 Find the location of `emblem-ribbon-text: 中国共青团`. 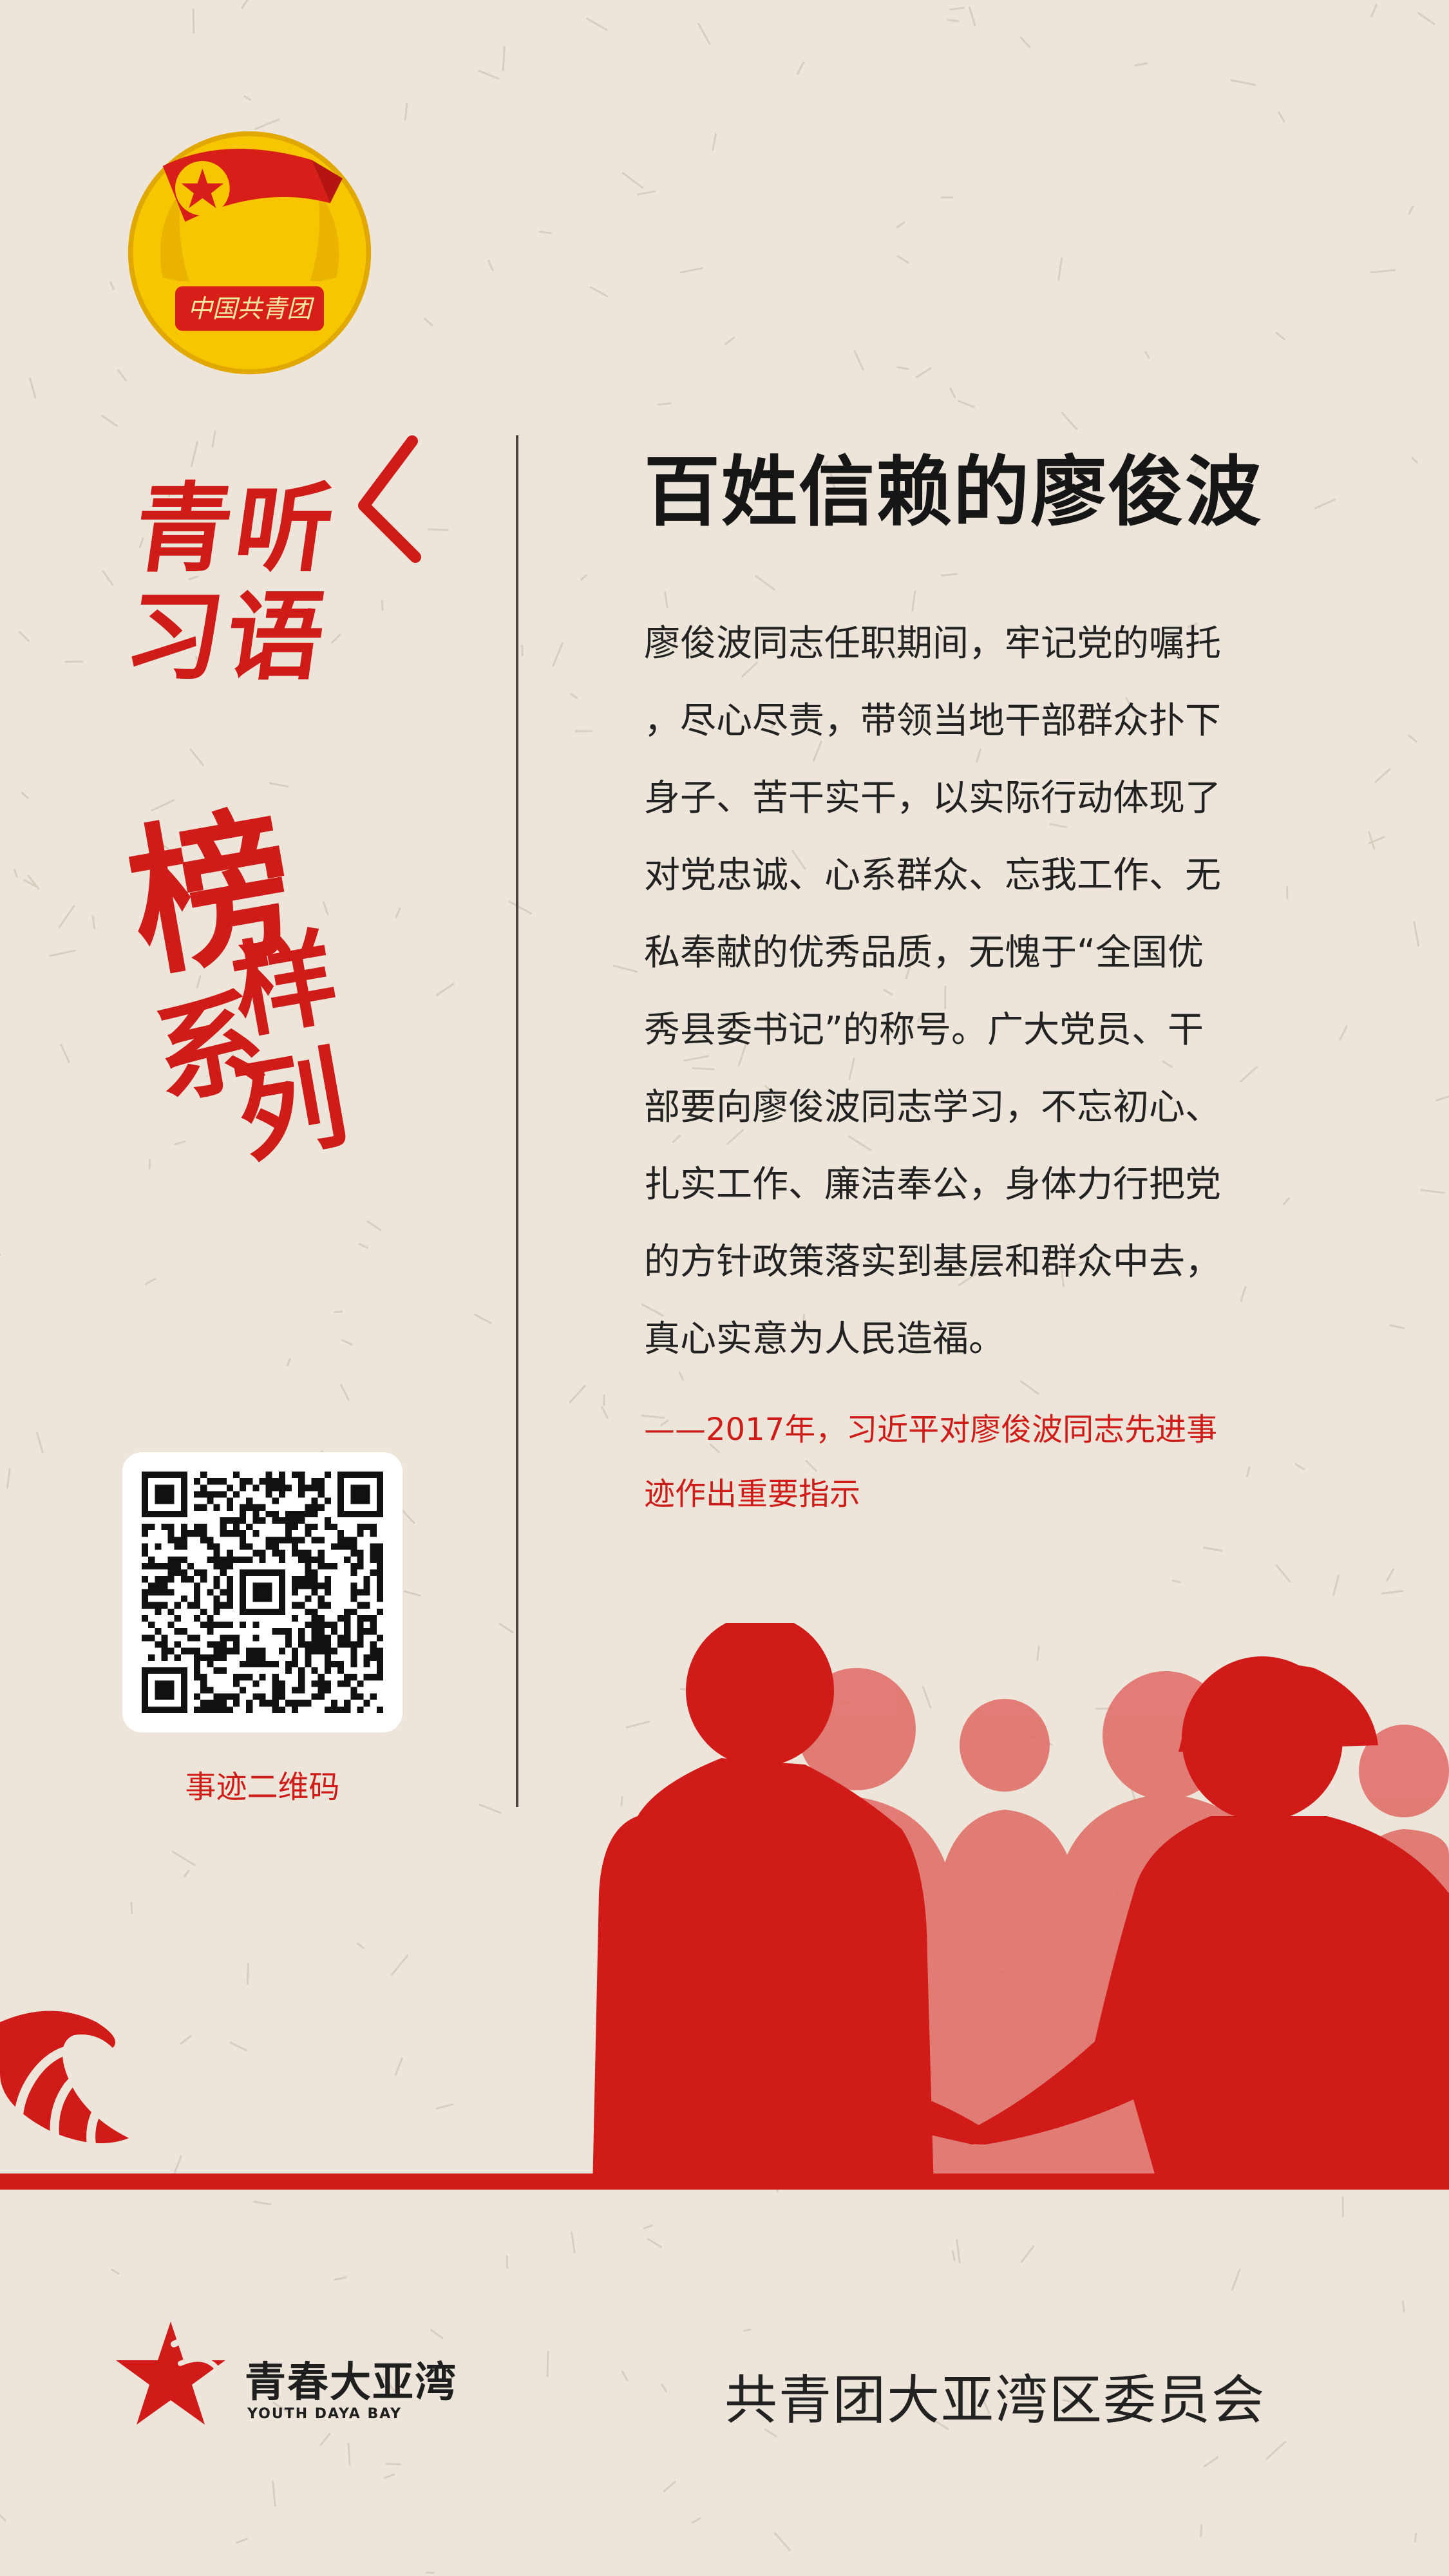

emblem-ribbon-text: 中国共青团 is located at coordinates (250, 309).